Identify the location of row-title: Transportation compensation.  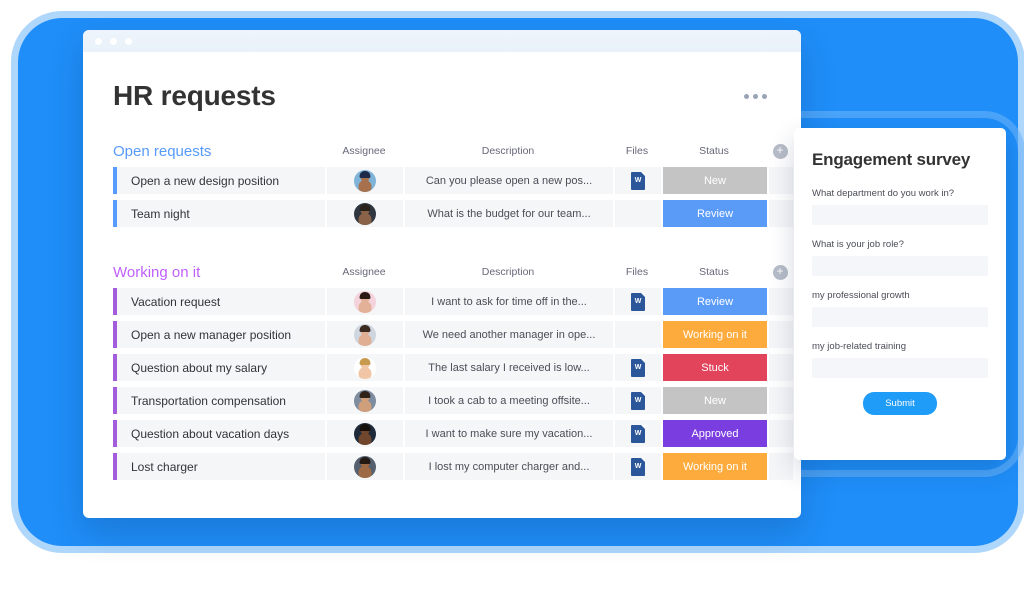
(219, 400).